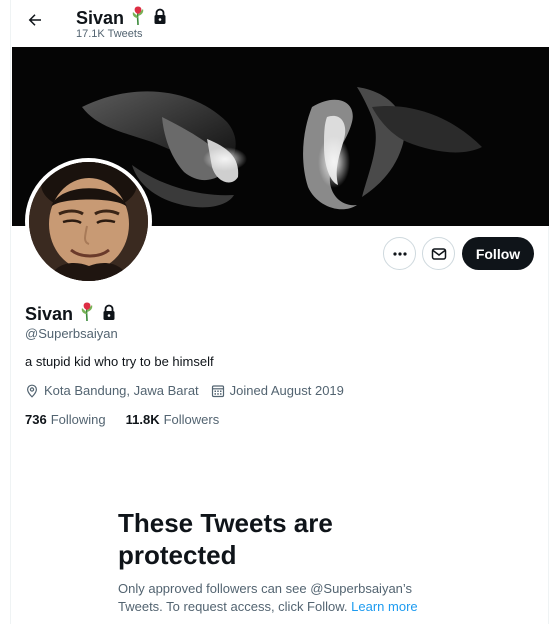 Image resolution: width=550 pixels, height=624 pixels. I want to click on following-count: 736, so click(36, 419).